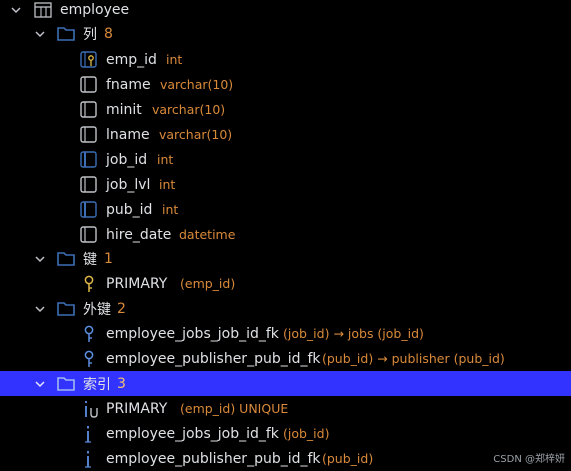  What do you see at coordinates (137, 283) in the screenshot?
I see `key-name: PRIMARY` at bounding box center [137, 283].